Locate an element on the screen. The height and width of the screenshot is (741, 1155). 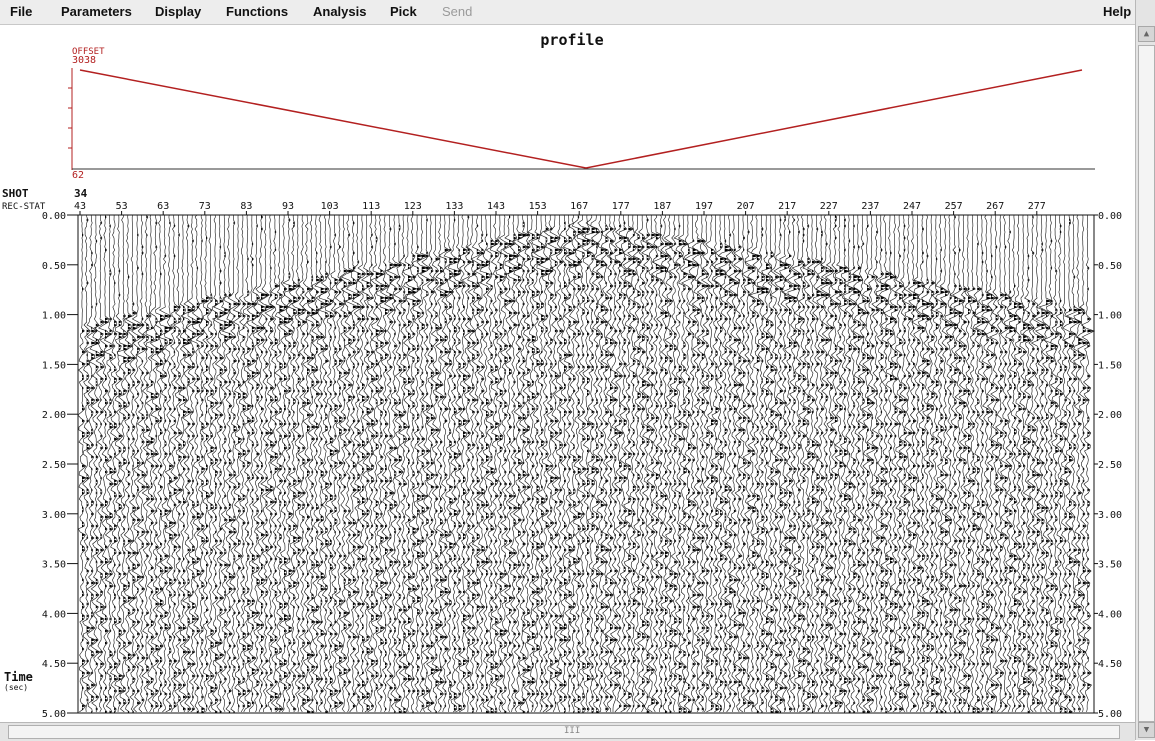
recstat-tick-label: 133 is located at coordinates (454, 206).